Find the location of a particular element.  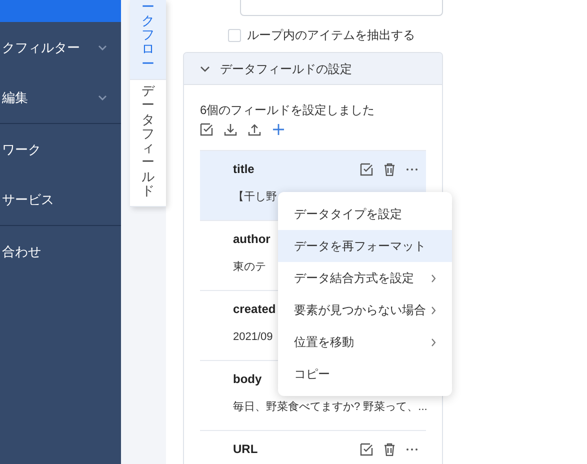

field-value: 【干し野 is located at coordinates (255, 197).